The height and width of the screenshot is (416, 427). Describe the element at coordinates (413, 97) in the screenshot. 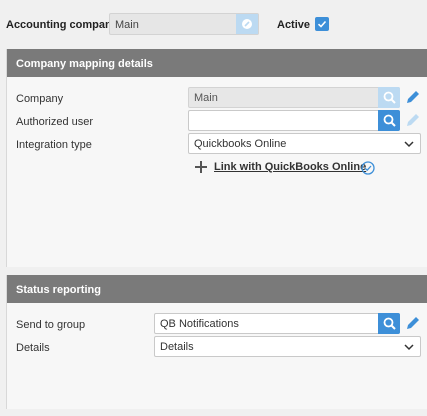

I see `edit-company-icon` at that location.